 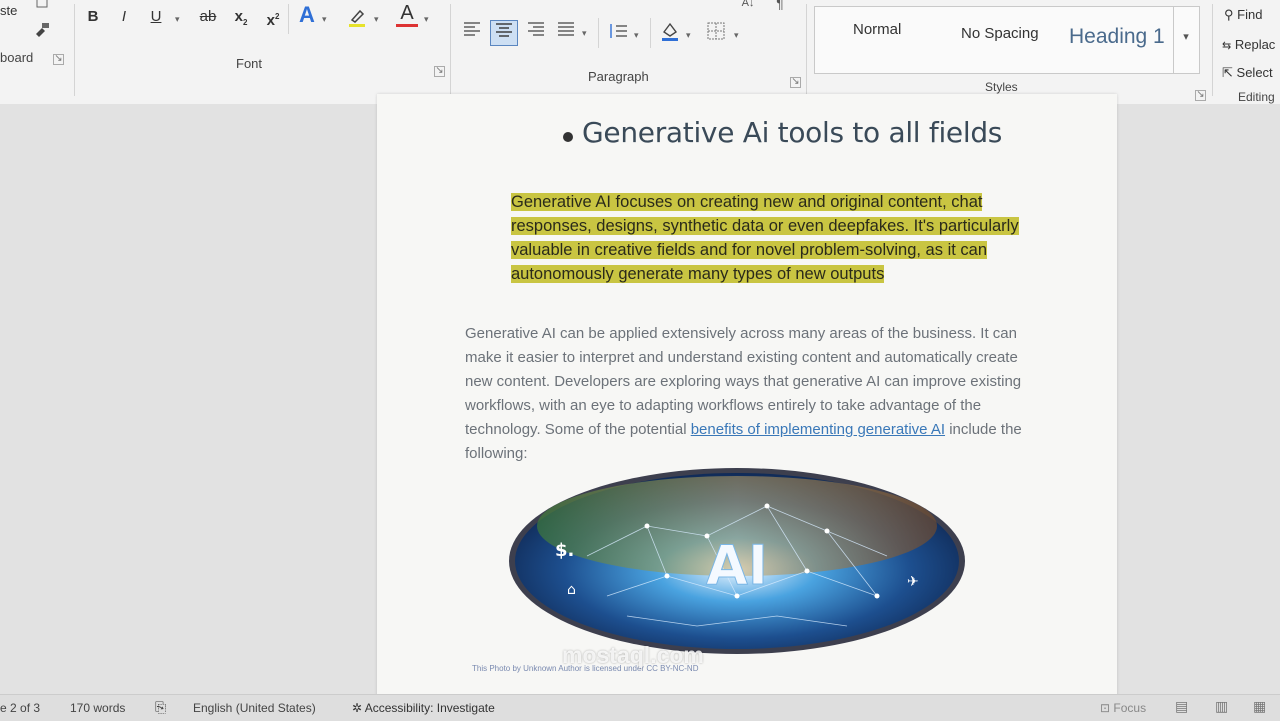 What do you see at coordinates (156, 17) in the screenshot?
I see `underline-button: U` at bounding box center [156, 17].